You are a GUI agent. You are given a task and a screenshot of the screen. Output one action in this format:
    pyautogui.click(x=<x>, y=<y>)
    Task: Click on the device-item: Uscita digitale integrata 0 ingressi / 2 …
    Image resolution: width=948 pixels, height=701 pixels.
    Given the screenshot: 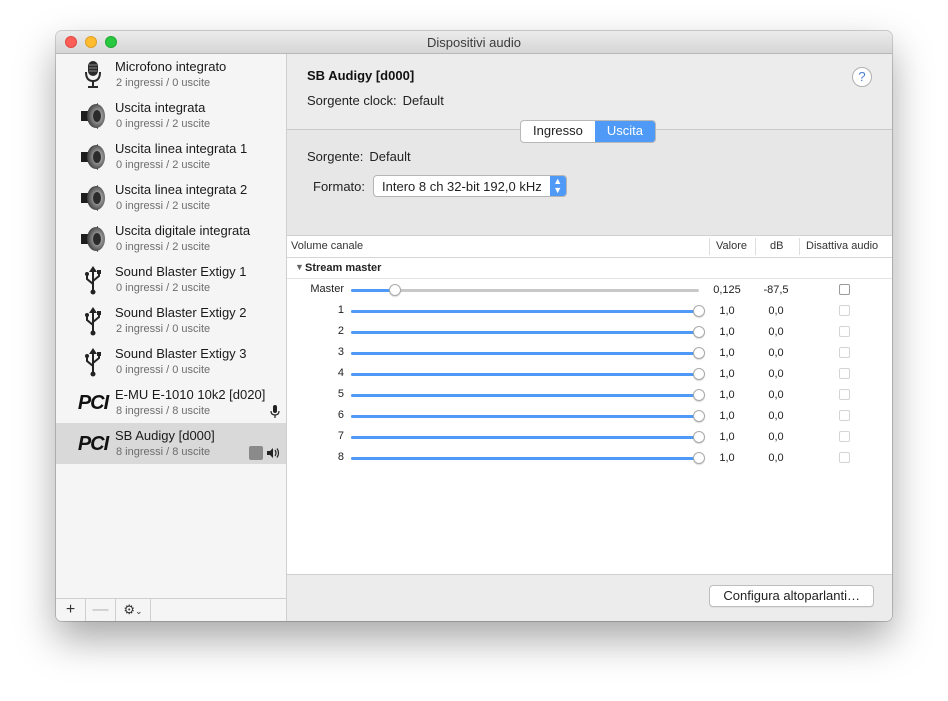 What is the action you would take?
    pyautogui.click(x=171, y=238)
    